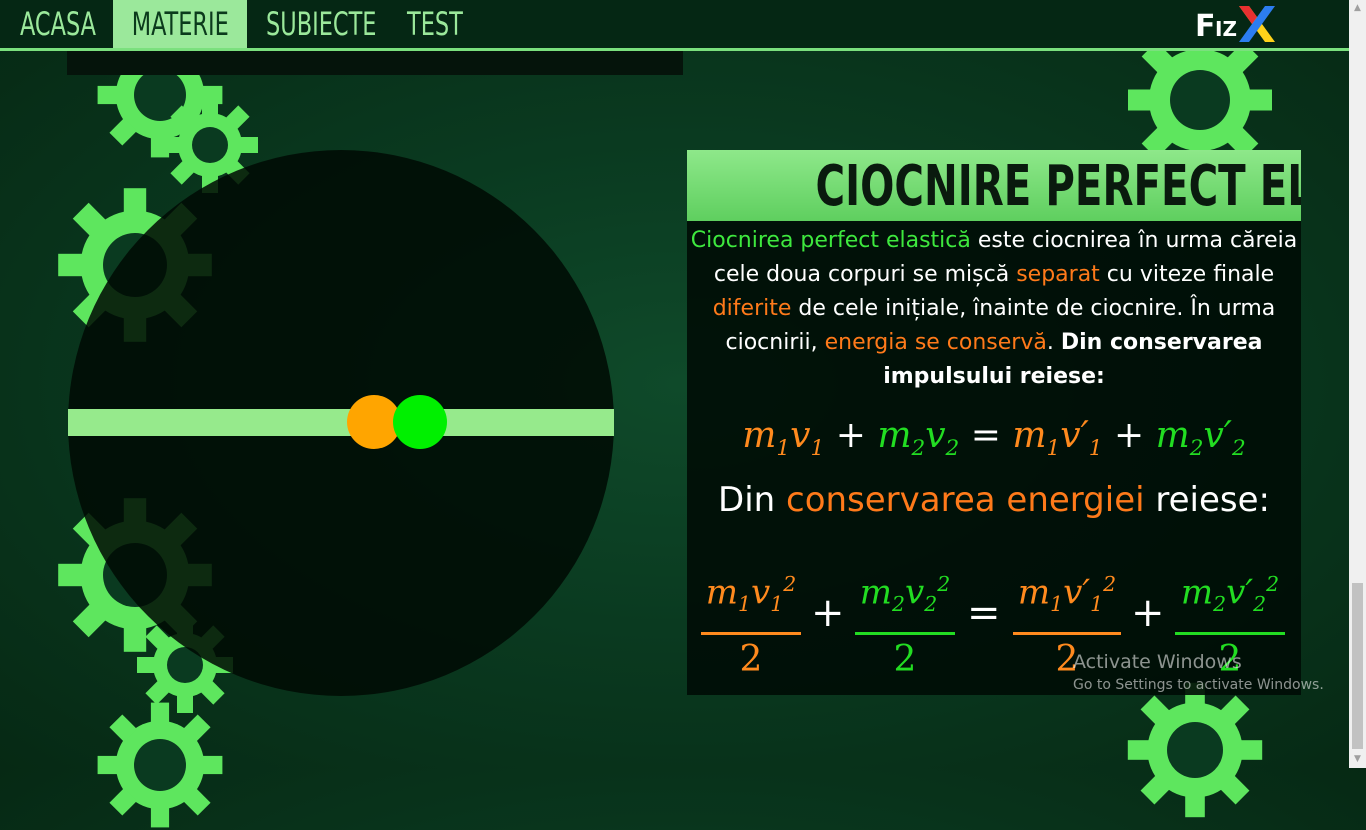 The height and width of the screenshot is (830, 1366). I want to click on equals-sign: =, so click(984, 613).